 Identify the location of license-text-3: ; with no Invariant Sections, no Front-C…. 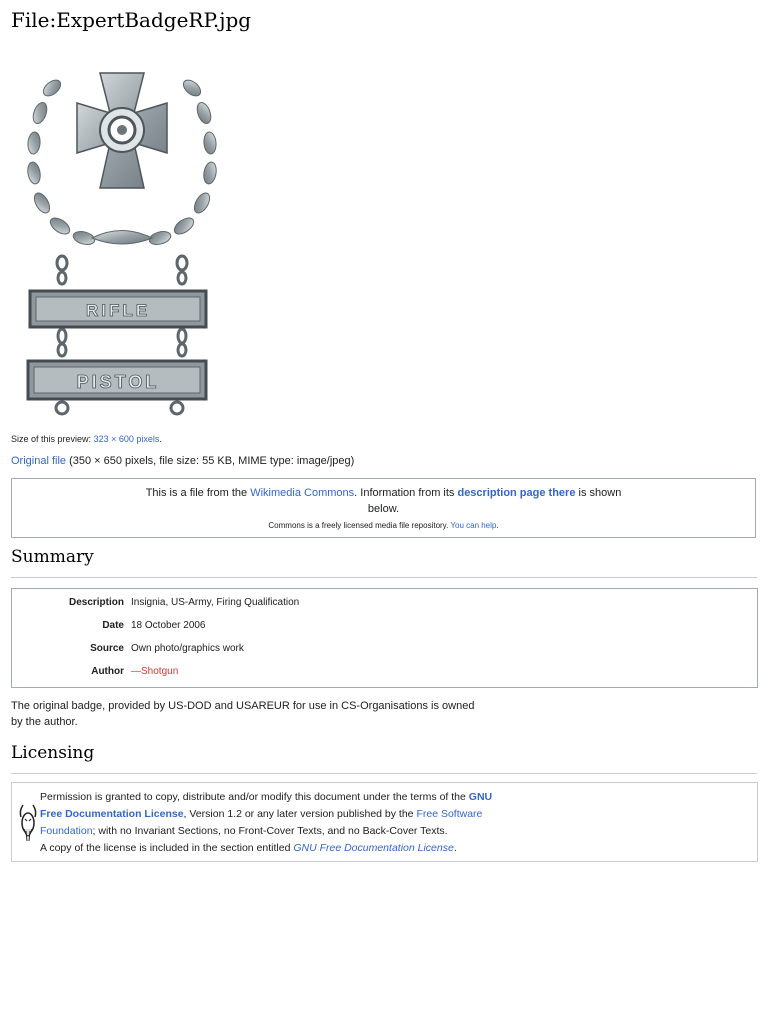
(270, 831).